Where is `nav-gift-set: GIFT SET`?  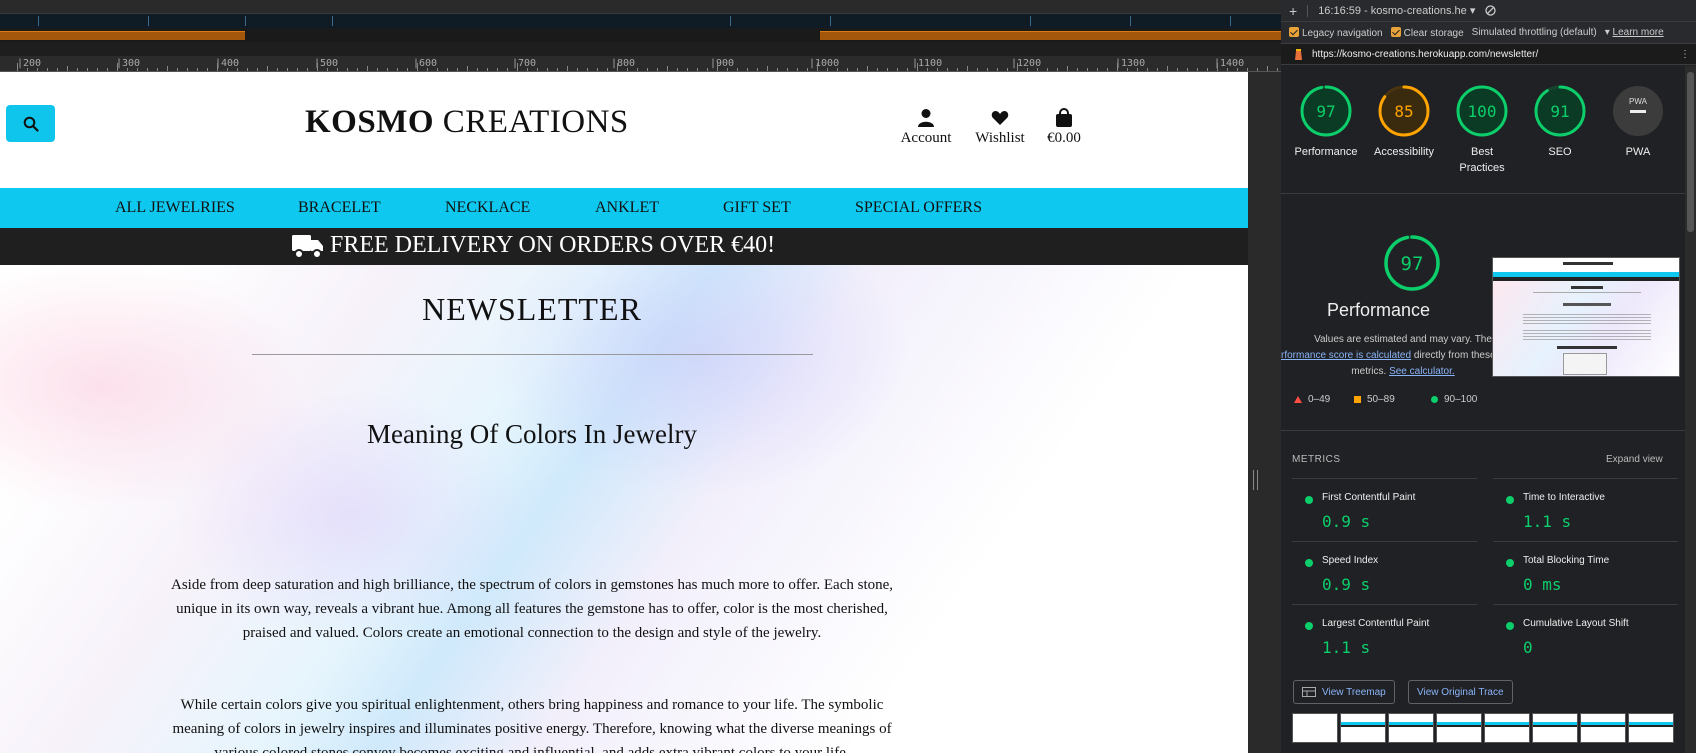
nav-gift-set: GIFT SET is located at coordinates (757, 208).